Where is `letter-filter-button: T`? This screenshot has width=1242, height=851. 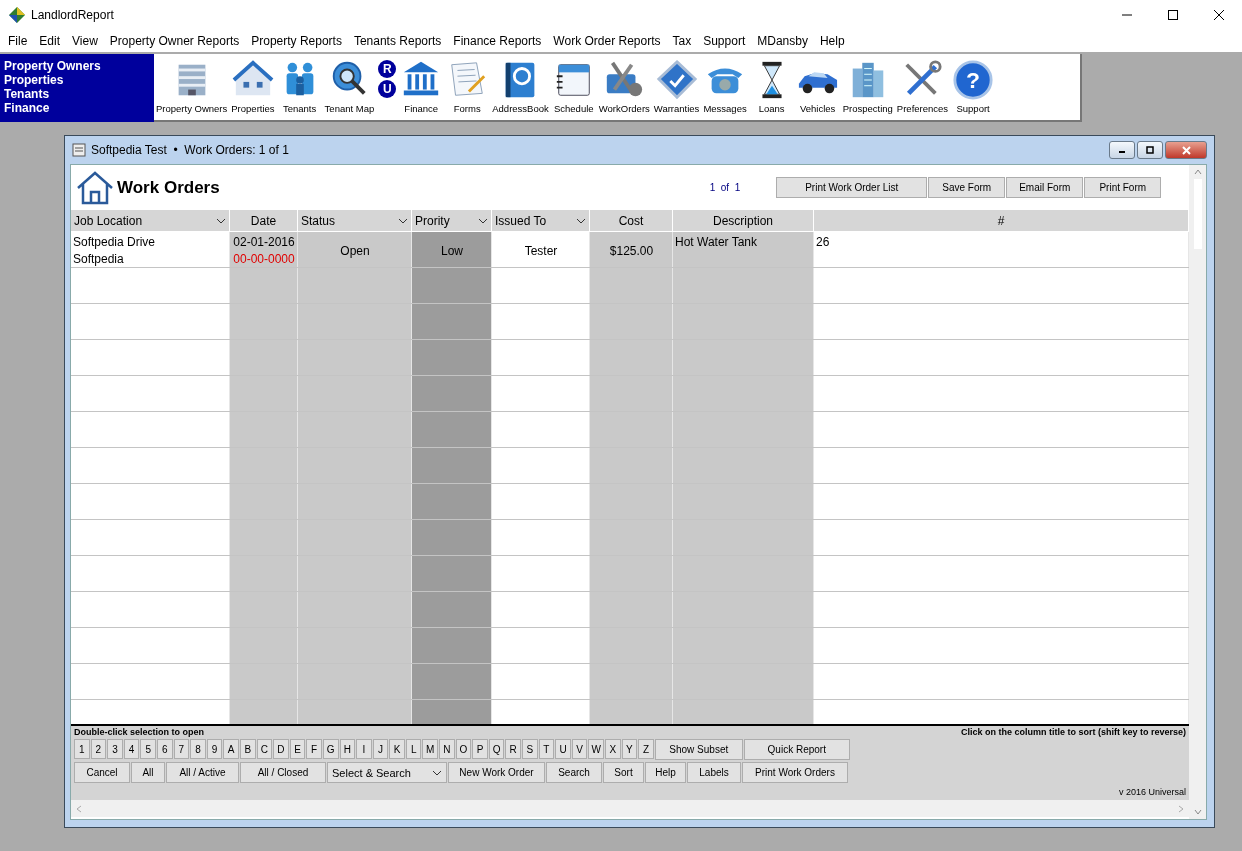
letter-filter-button: T is located at coordinates (546, 749).